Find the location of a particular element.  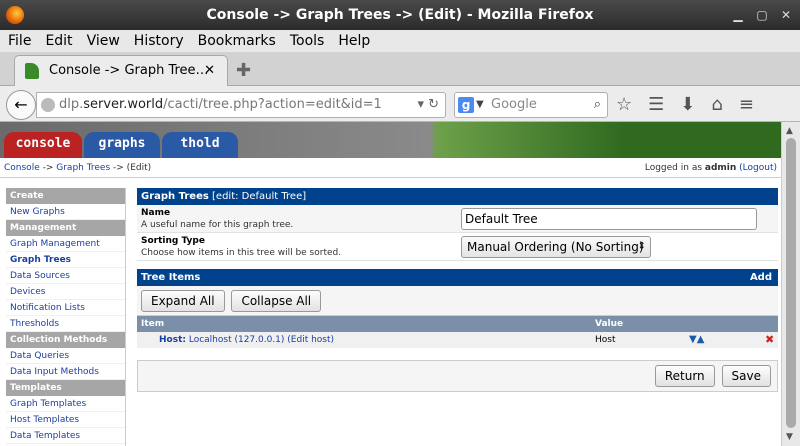

add-link: Add is located at coordinates (761, 277).